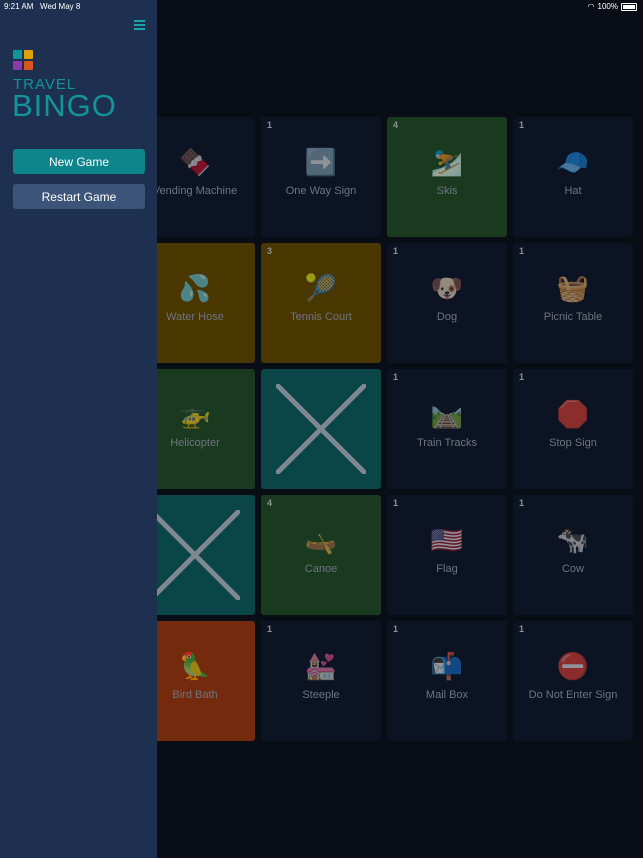 Image resolution: width=643 pixels, height=858 pixels. What do you see at coordinates (573, 288) in the screenshot?
I see `tile-icon: 🧺` at bounding box center [573, 288].